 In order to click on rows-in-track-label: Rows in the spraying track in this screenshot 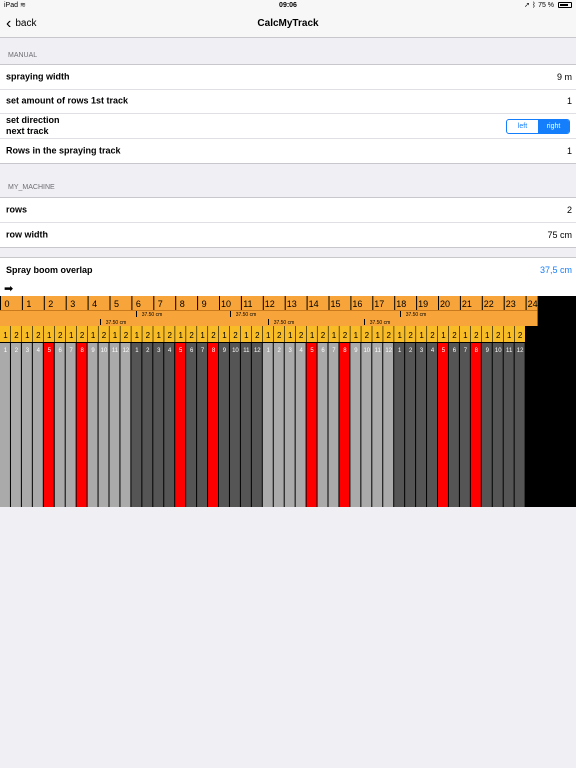, I will do `click(63, 150)`.